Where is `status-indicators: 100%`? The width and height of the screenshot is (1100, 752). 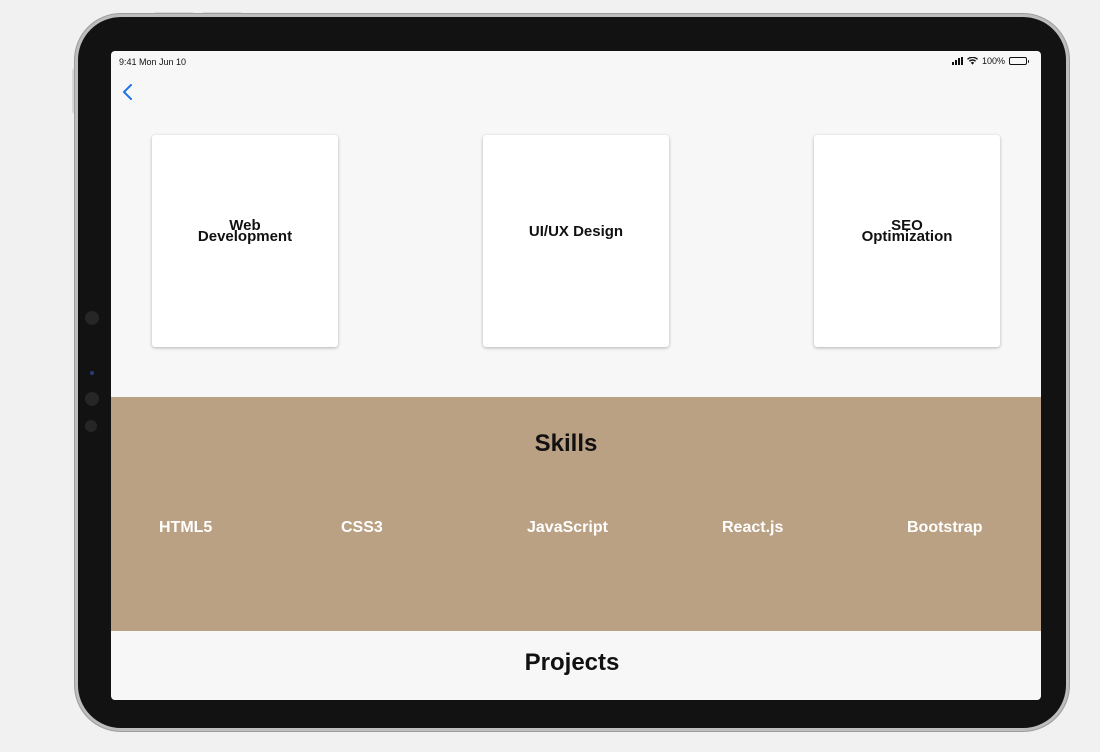 status-indicators: 100% is located at coordinates (990, 61).